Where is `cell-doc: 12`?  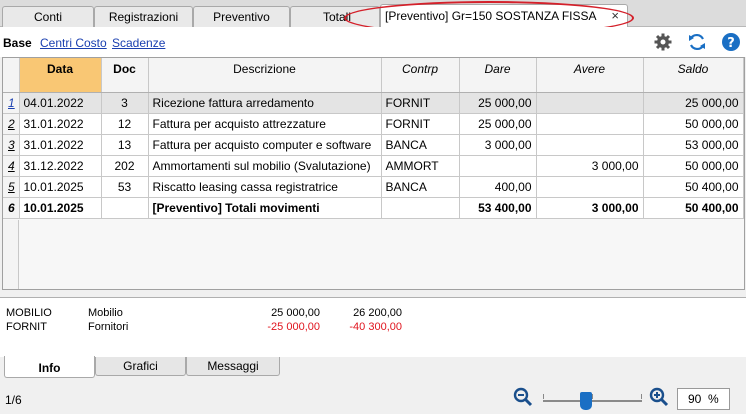
cell-doc: 12 is located at coordinates (125, 124).